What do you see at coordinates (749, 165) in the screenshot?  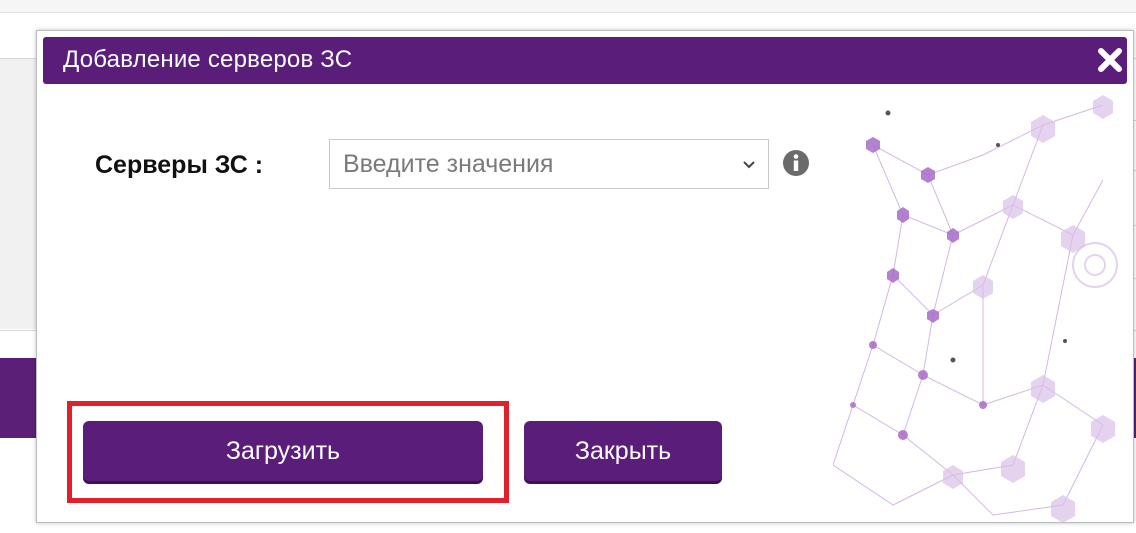 I see `chevron-down-icon` at bounding box center [749, 165].